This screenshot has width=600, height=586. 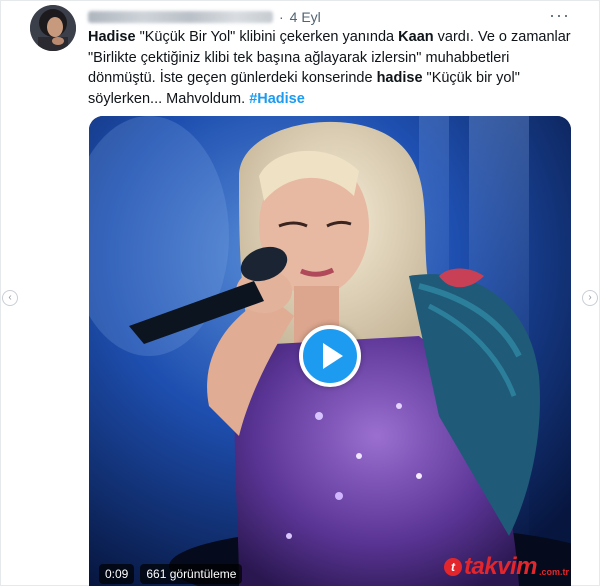 What do you see at coordinates (590, 298) in the screenshot?
I see `chevron-right-icon: ›` at bounding box center [590, 298].